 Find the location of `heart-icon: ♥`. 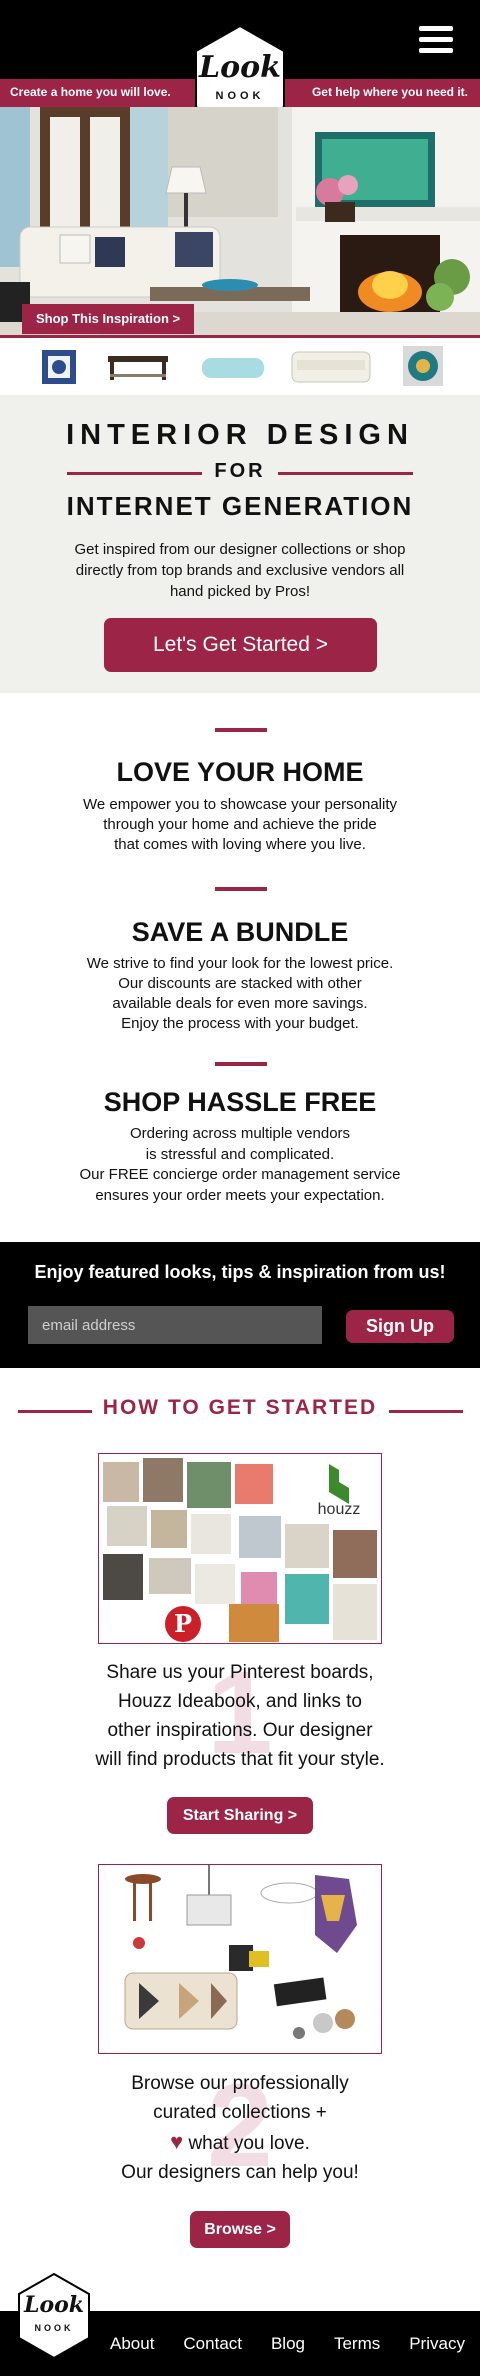

heart-icon: ♥ is located at coordinates (177, 2141).